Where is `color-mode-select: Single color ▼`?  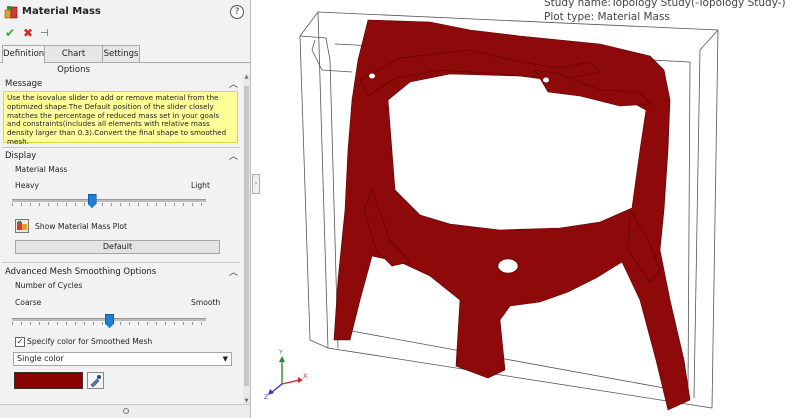
color-mode-select: Single color ▼ is located at coordinates (122, 359).